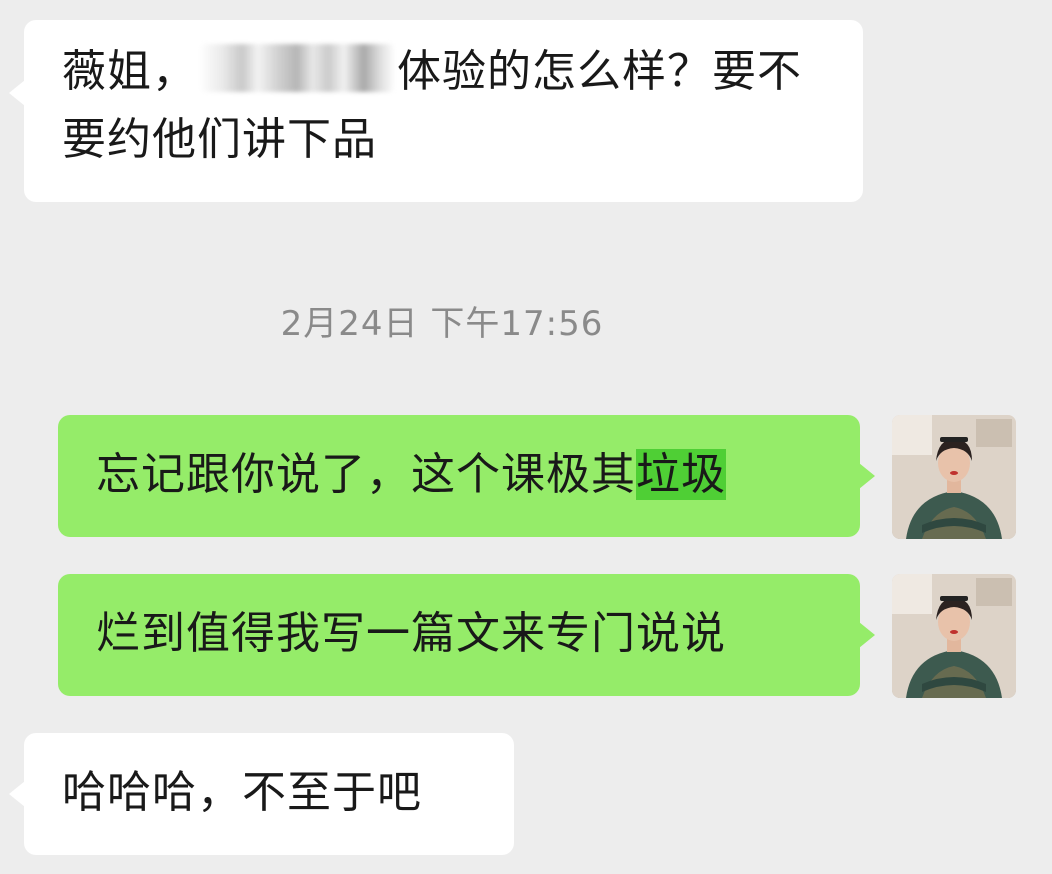  I want to click on incoming-message-bubble: 哈哈哈，不至于吧, so click(261, 794).